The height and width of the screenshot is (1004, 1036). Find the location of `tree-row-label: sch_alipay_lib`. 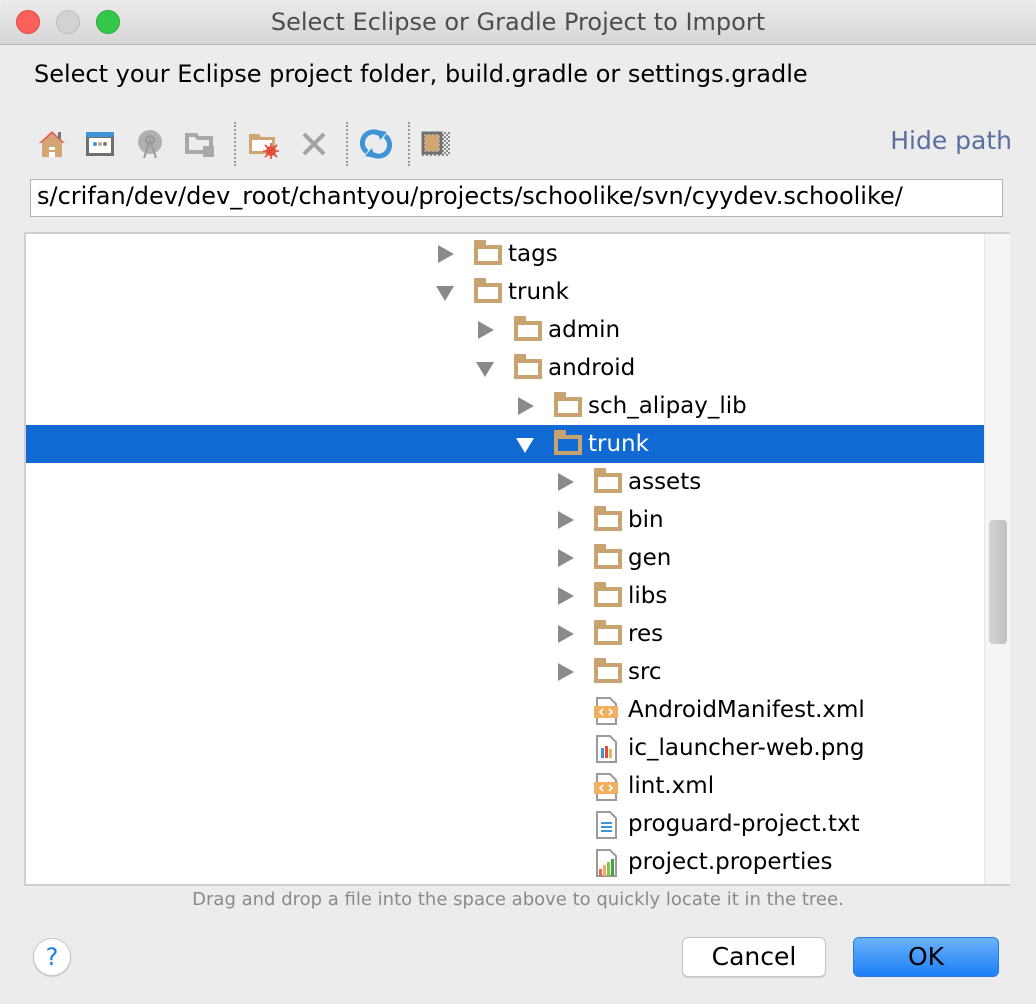

tree-row-label: sch_alipay_lib is located at coordinates (667, 406).